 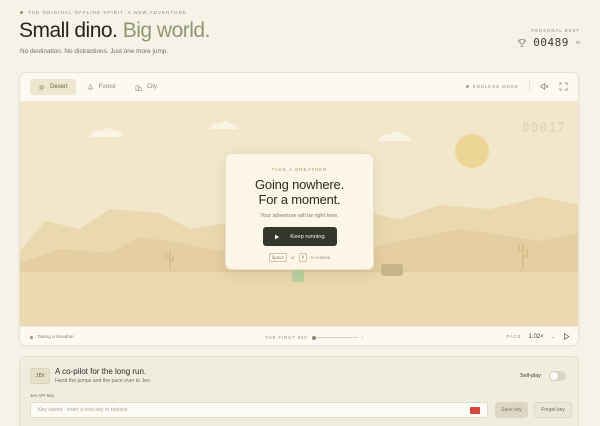 What do you see at coordinates (514, 336) in the screenshot?
I see `pace-label: PACE` at bounding box center [514, 336].